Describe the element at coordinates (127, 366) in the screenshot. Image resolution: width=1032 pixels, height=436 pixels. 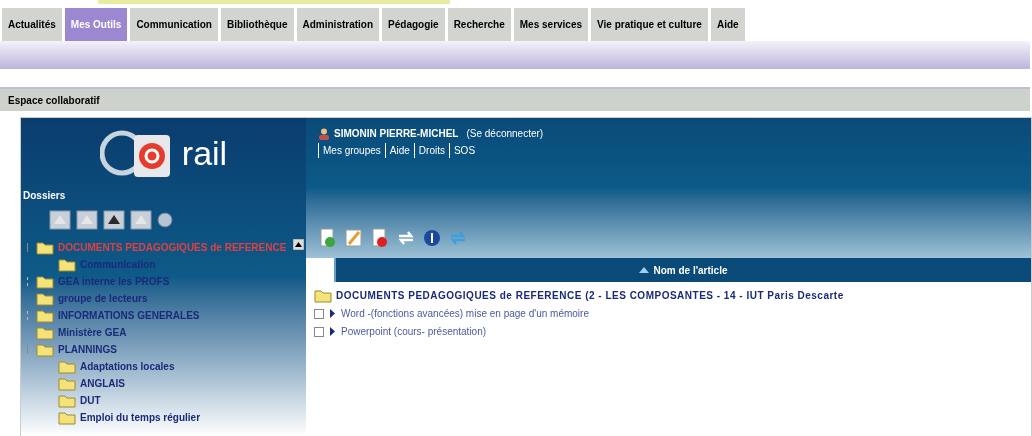
I see `tree-item: Adaptations locales` at that location.